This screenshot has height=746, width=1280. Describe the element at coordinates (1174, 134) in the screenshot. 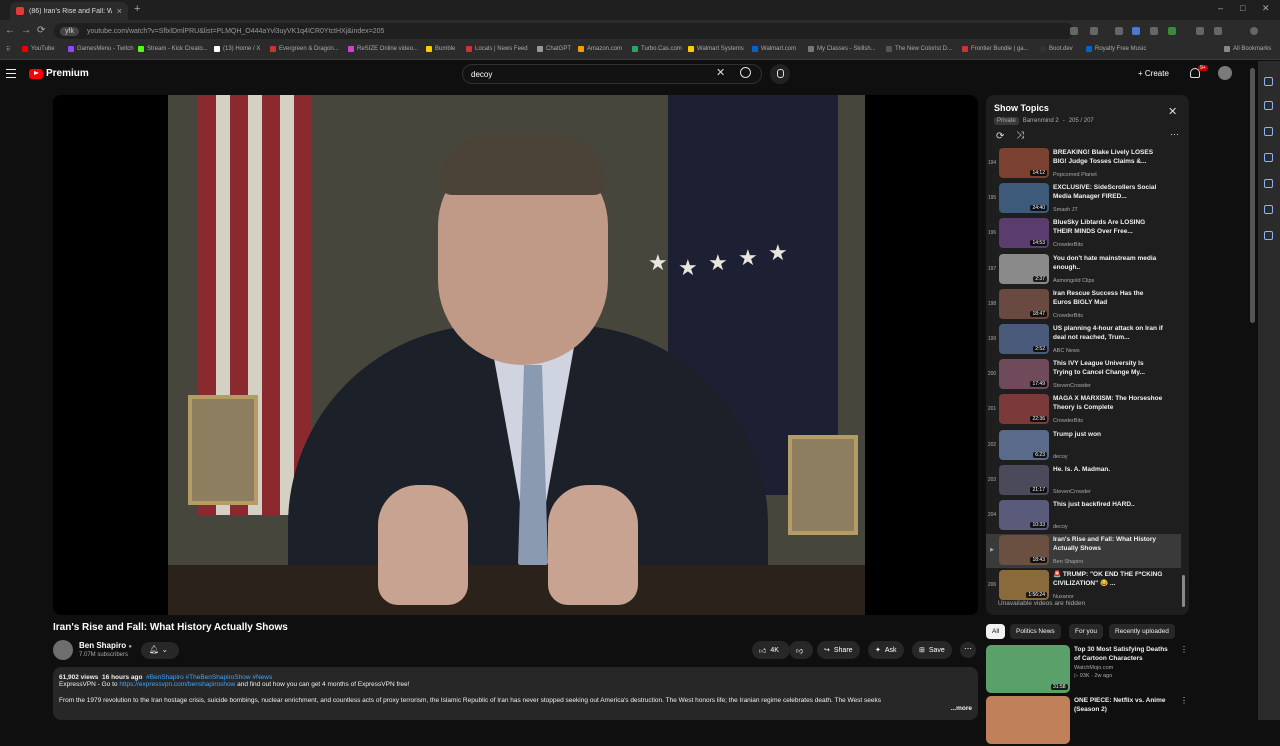

I see `playlist-menu-icon: ⋯` at that location.